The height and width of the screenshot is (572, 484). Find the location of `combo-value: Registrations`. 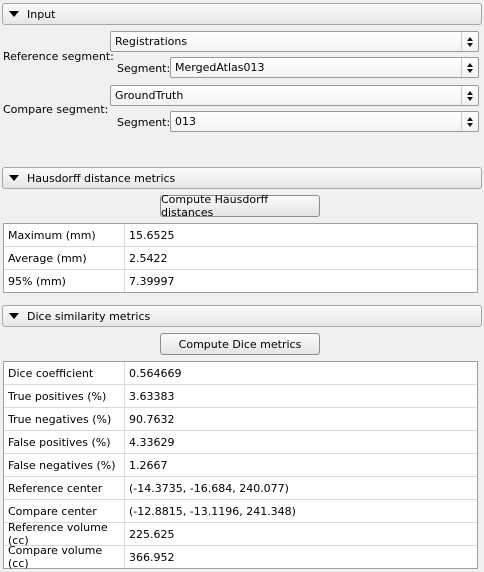

combo-value: Registrations is located at coordinates (151, 41).